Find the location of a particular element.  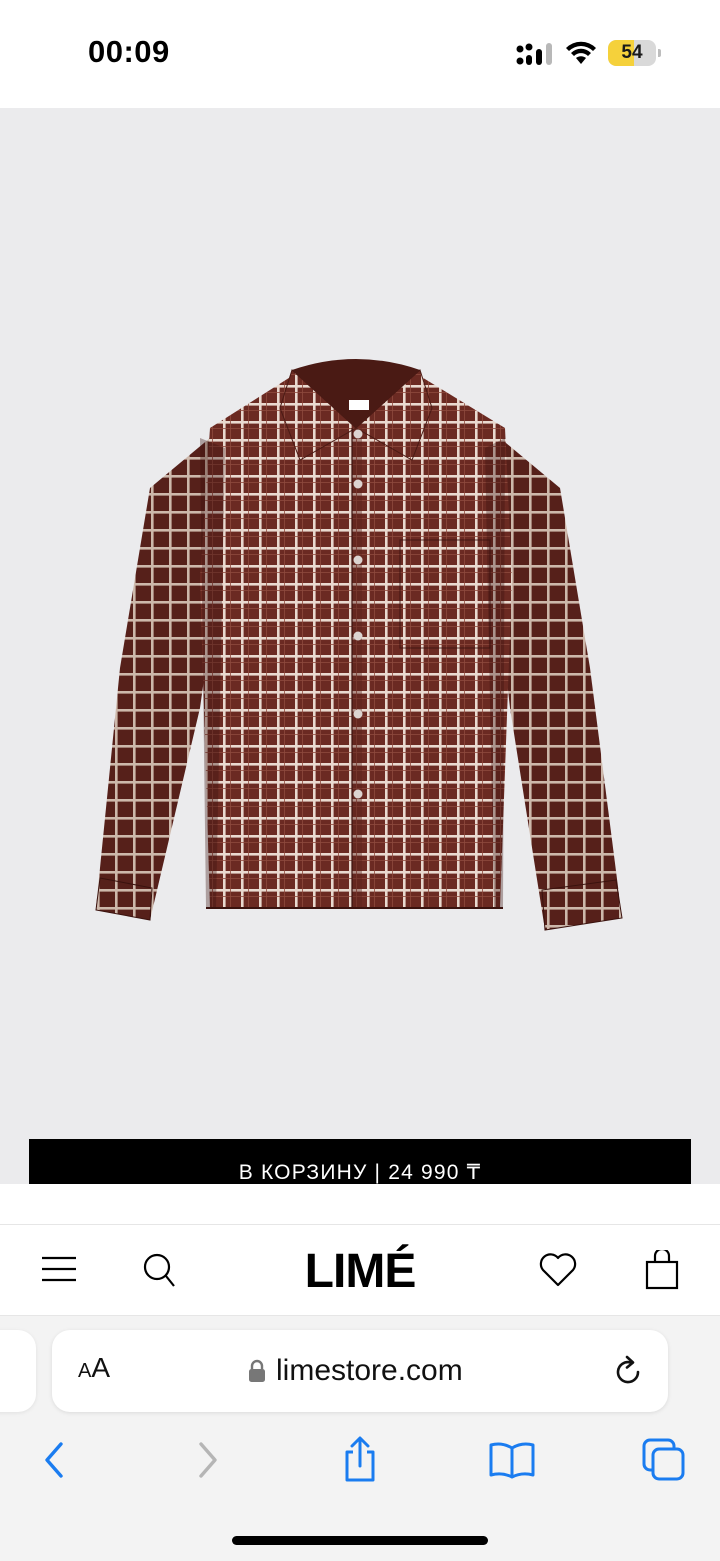

forward-button is located at coordinates (208, 1460).